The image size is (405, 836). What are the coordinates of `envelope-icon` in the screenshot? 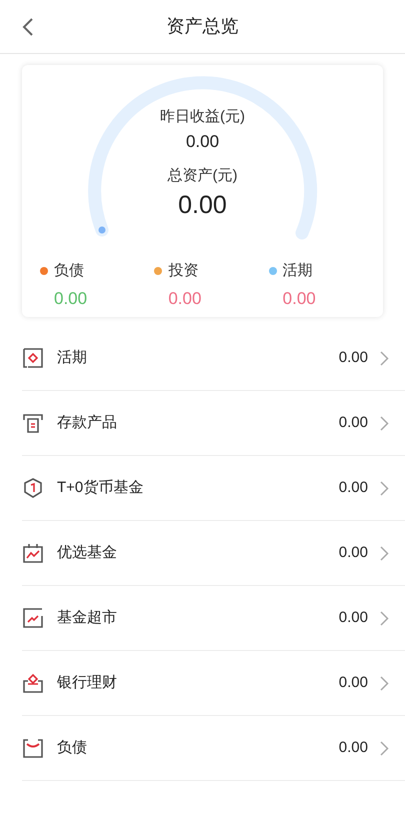 It's located at (33, 748).